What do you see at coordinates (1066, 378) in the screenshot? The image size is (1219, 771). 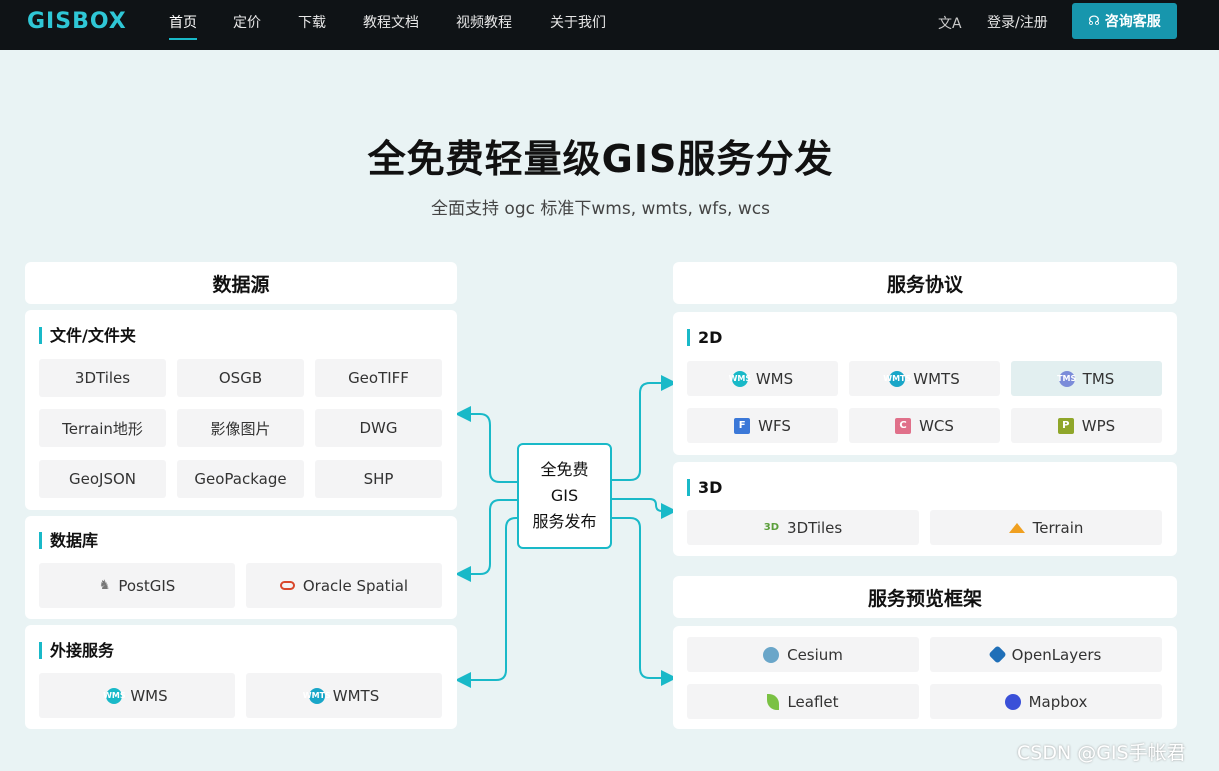 I see `globe-tms-icon: TMS` at bounding box center [1066, 378].